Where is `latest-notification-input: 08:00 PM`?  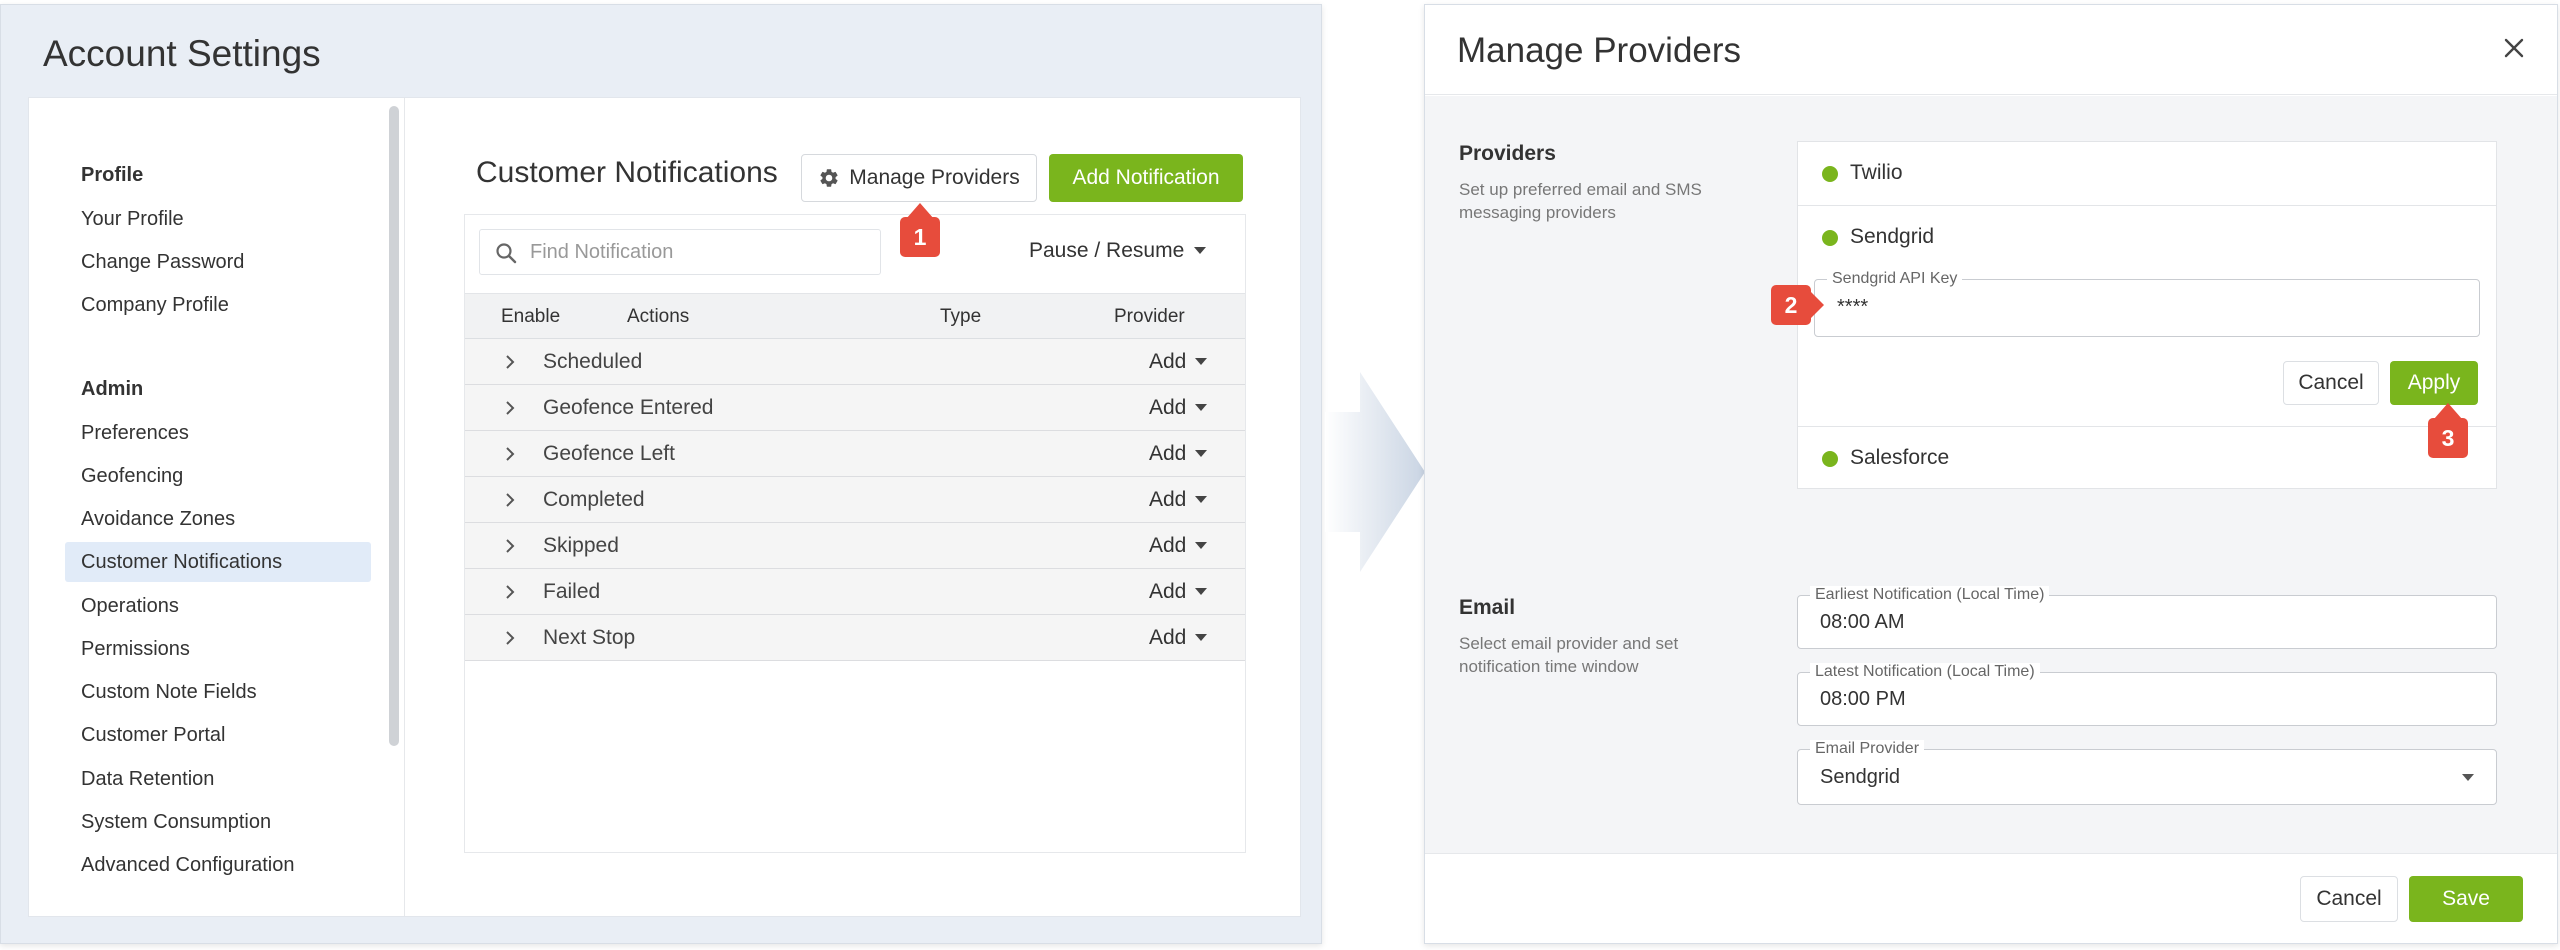 latest-notification-input: 08:00 PM is located at coordinates (1863, 699).